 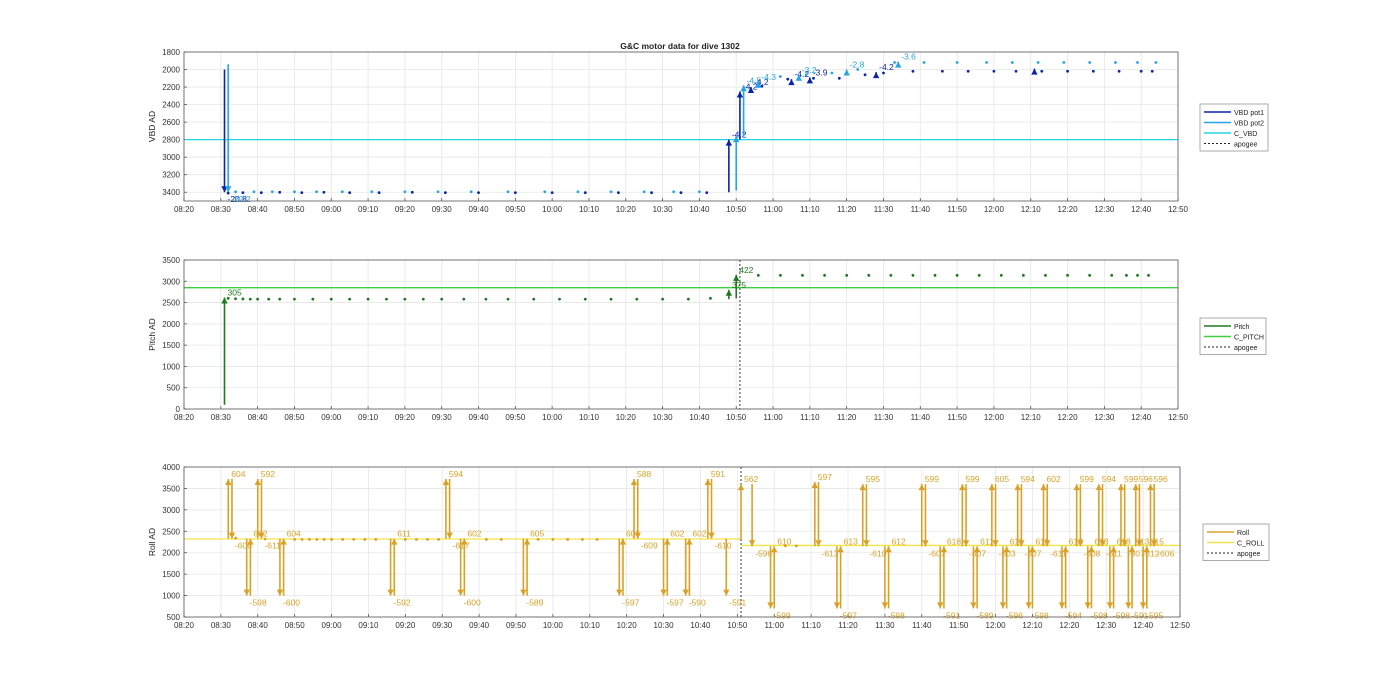 What do you see at coordinates (699, 417) in the screenshot?
I see `x-tick-label: 10:40` at bounding box center [699, 417].